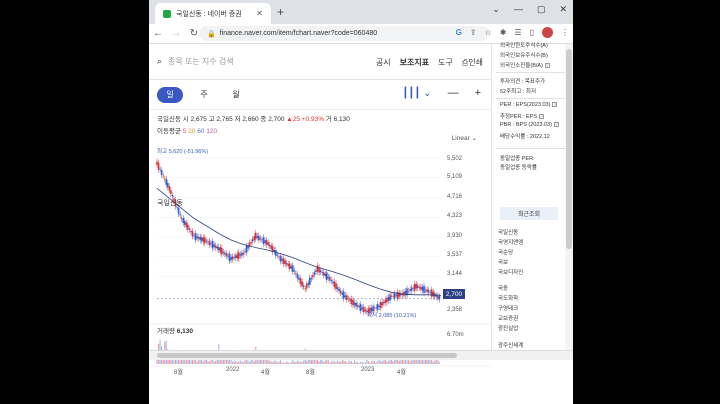  Describe the element at coordinates (416, 93) in the screenshot. I see `chart-type-candle-icon: ┃┃┃ ⌄` at that location.